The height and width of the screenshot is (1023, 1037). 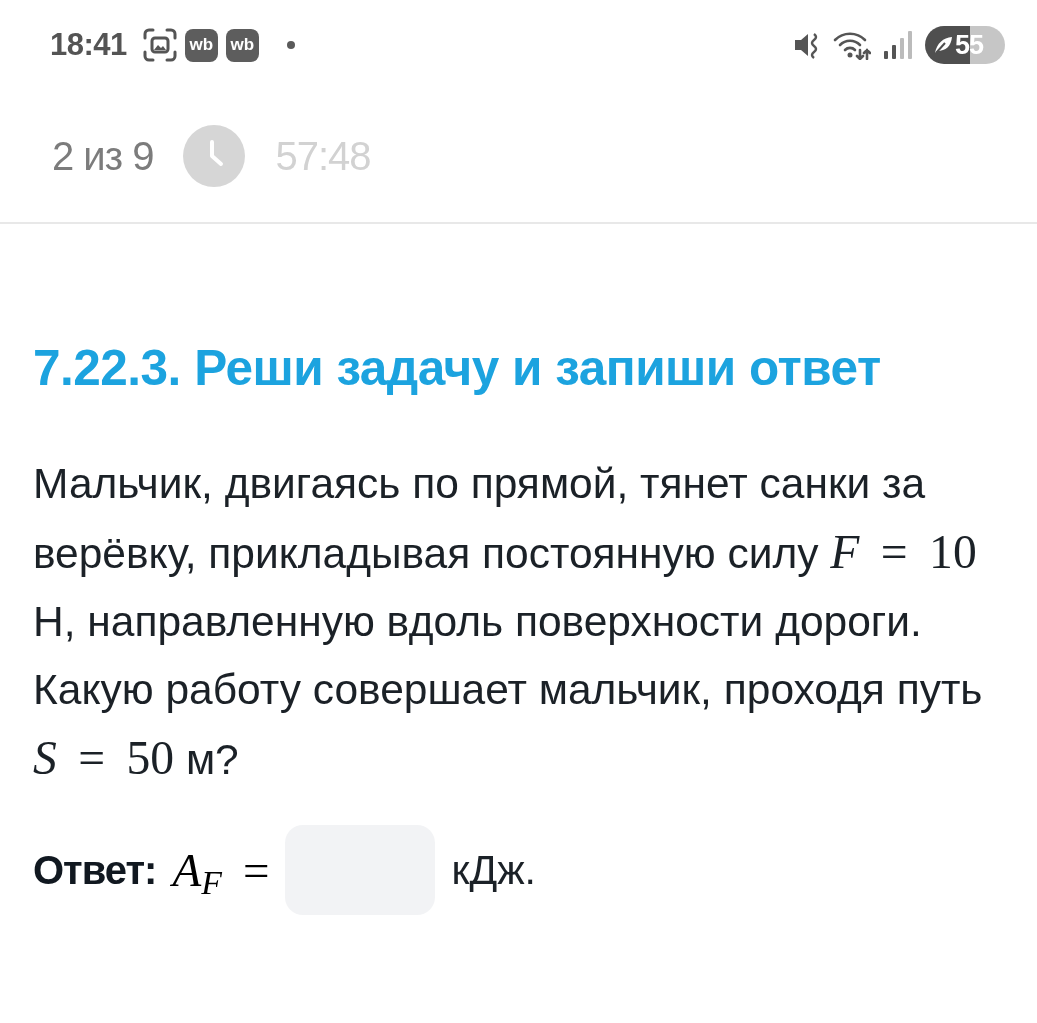 I want to click on answer-unit: кДж., so click(x=493, y=870).